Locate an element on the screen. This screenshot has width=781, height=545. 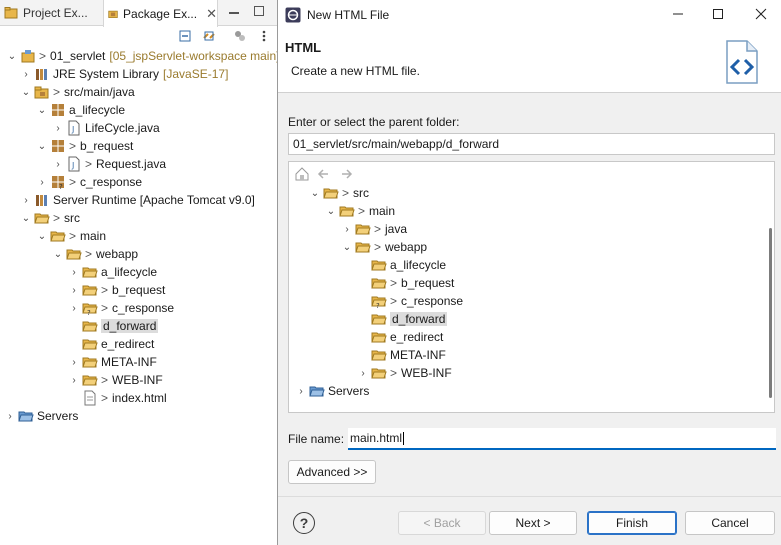
tree-item-servers: › Servers is located at coordinates (41, 416).